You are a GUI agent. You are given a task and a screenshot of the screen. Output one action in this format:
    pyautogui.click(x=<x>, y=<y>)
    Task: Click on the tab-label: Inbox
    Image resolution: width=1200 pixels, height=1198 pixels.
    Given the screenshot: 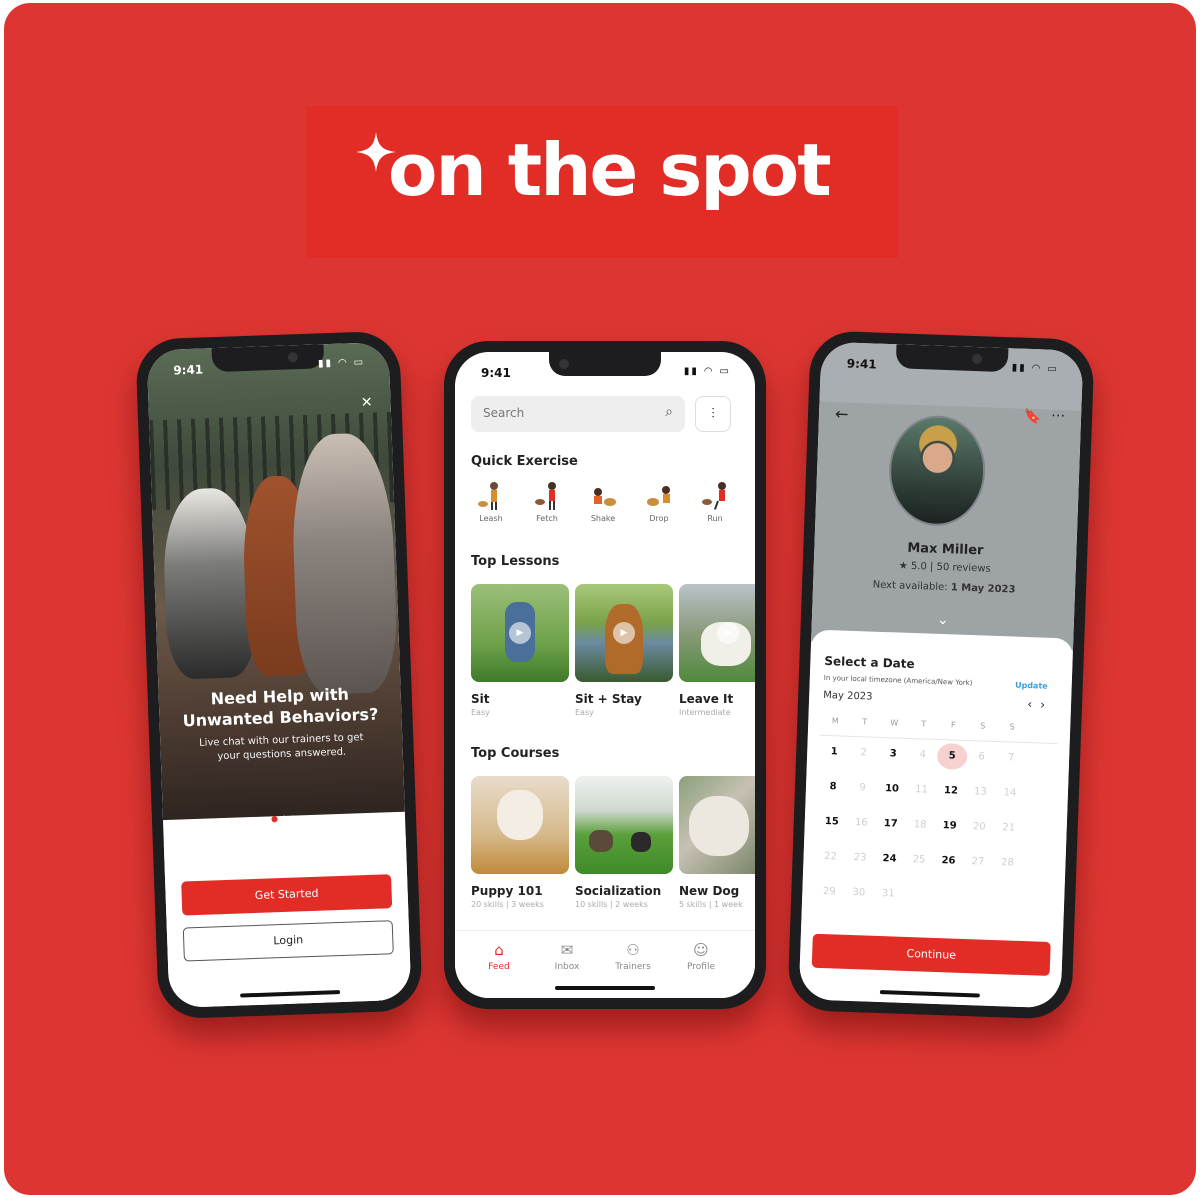 What is the action you would take?
    pyautogui.click(x=567, y=967)
    